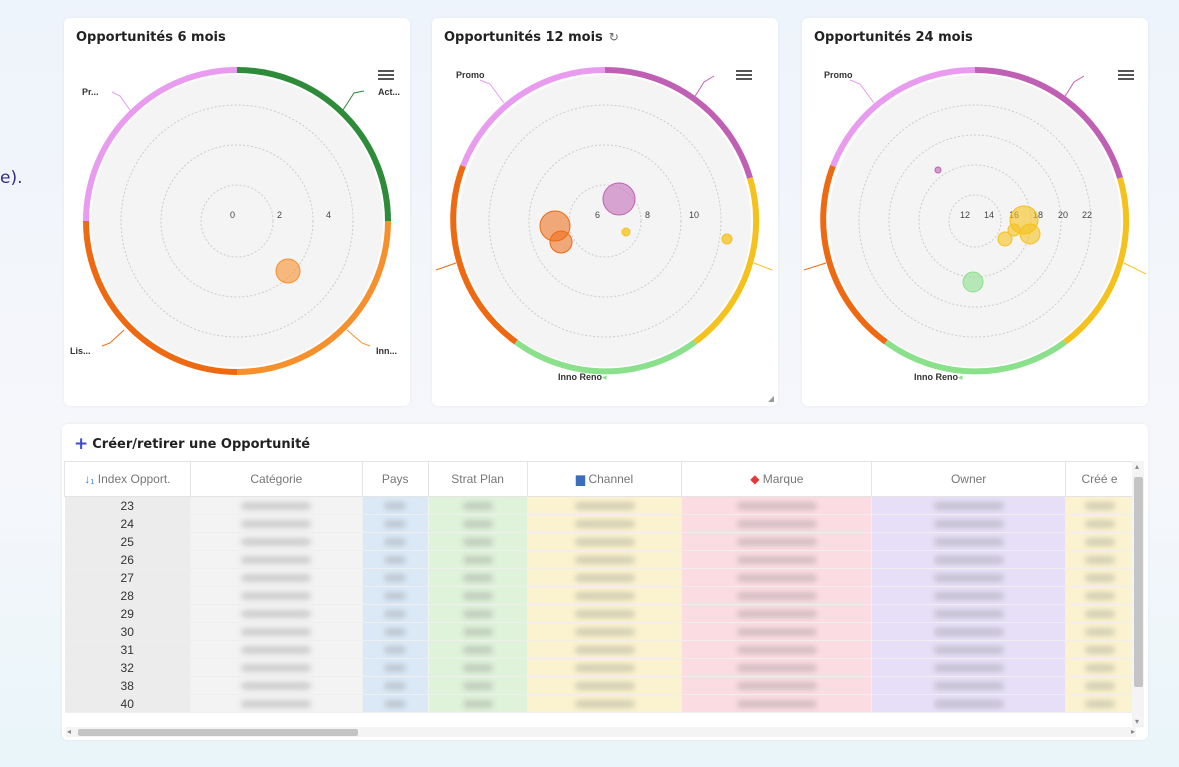 This screenshot has width=1179, height=767. Describe the element at coordinates (1138, 594) in the screenshot. I see `vertical-scrollbar: ▴ ▾` at that location.